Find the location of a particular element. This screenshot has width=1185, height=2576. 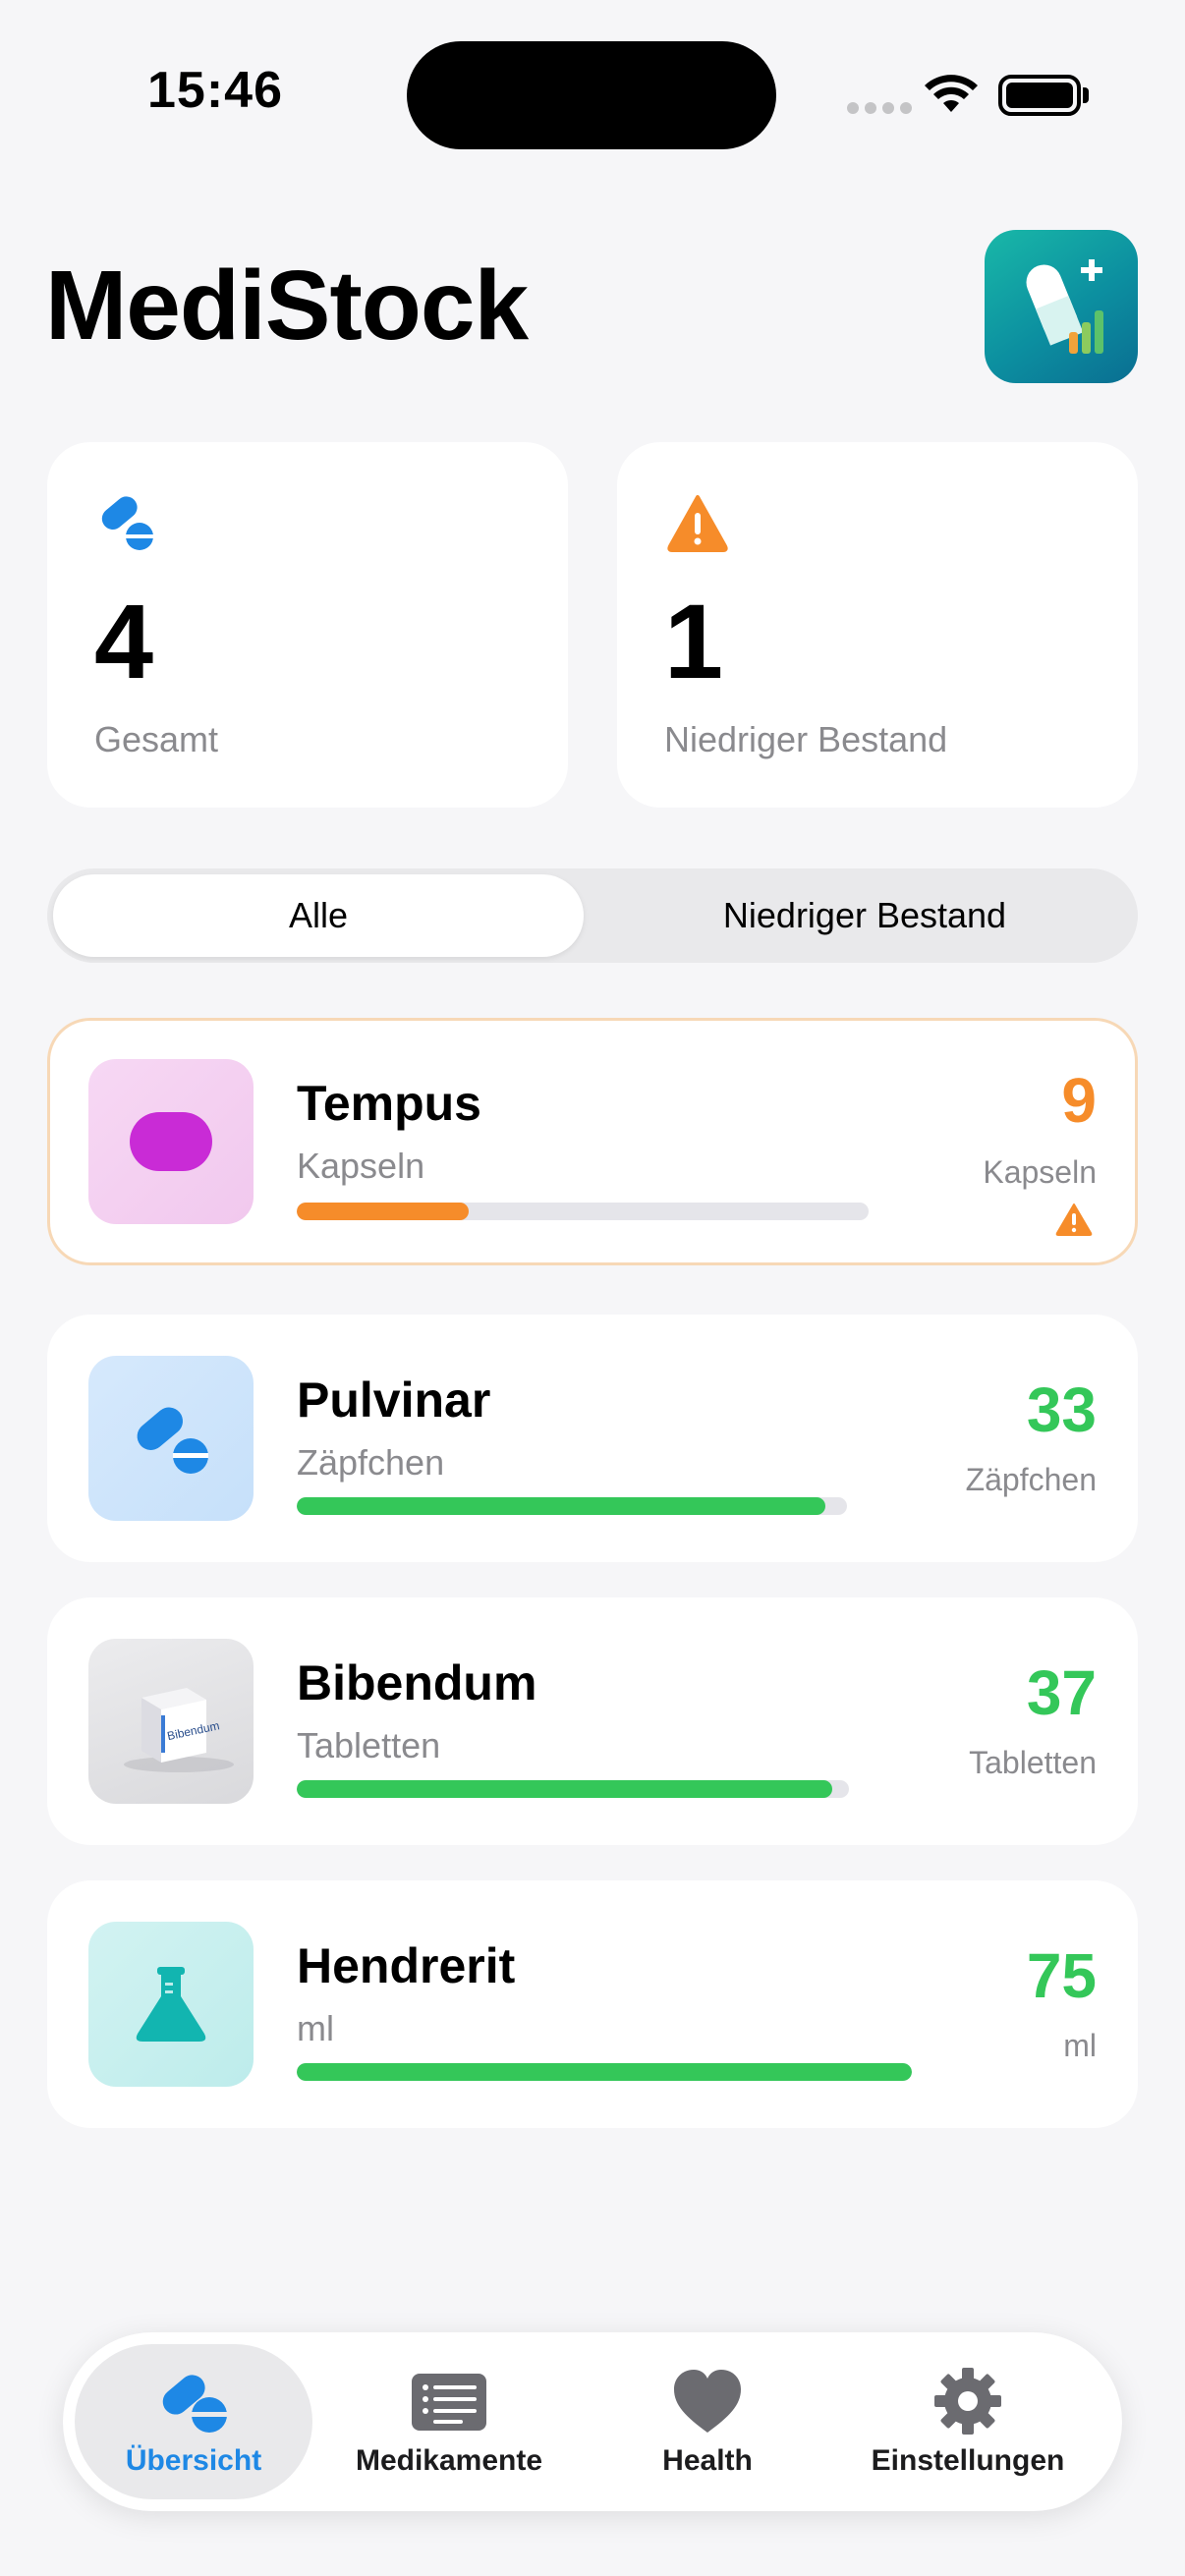

stock-count-unit: ml is located at coordinates (1080, 2045).